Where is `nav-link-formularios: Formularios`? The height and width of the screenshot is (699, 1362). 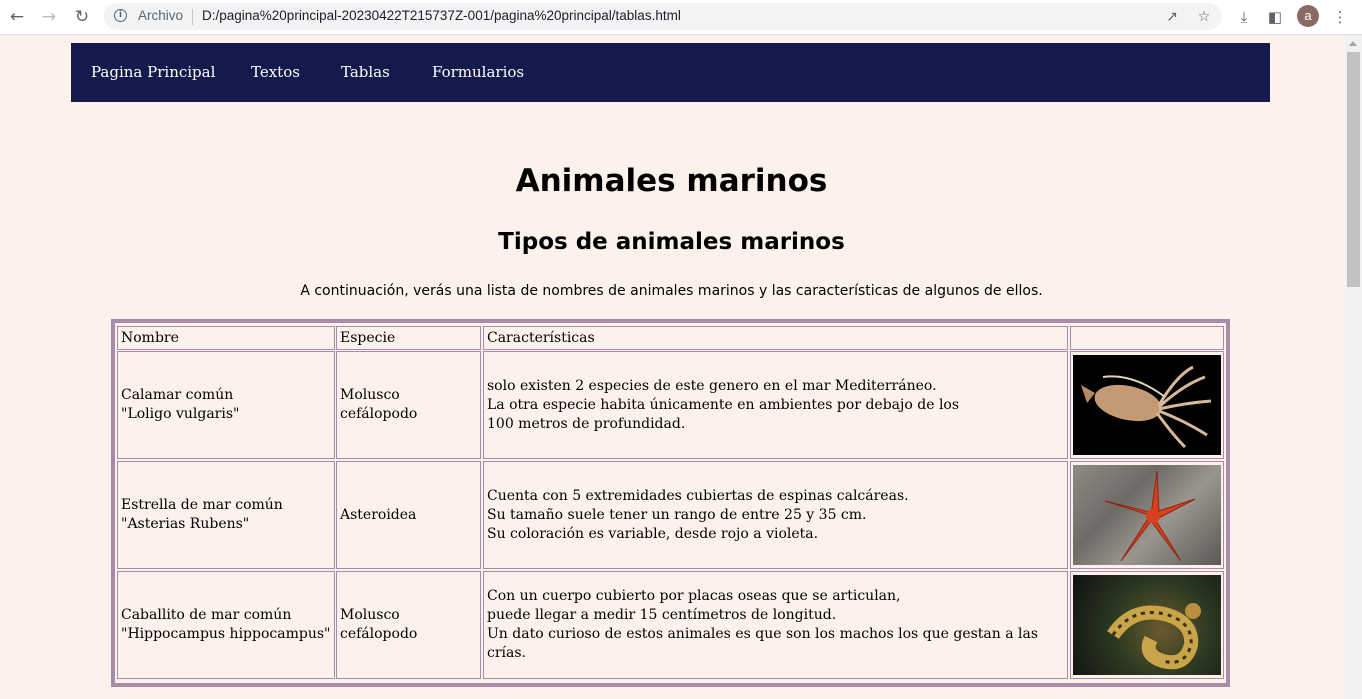
nav-link-formularios: Formularios is located at coordinates (478, 72).